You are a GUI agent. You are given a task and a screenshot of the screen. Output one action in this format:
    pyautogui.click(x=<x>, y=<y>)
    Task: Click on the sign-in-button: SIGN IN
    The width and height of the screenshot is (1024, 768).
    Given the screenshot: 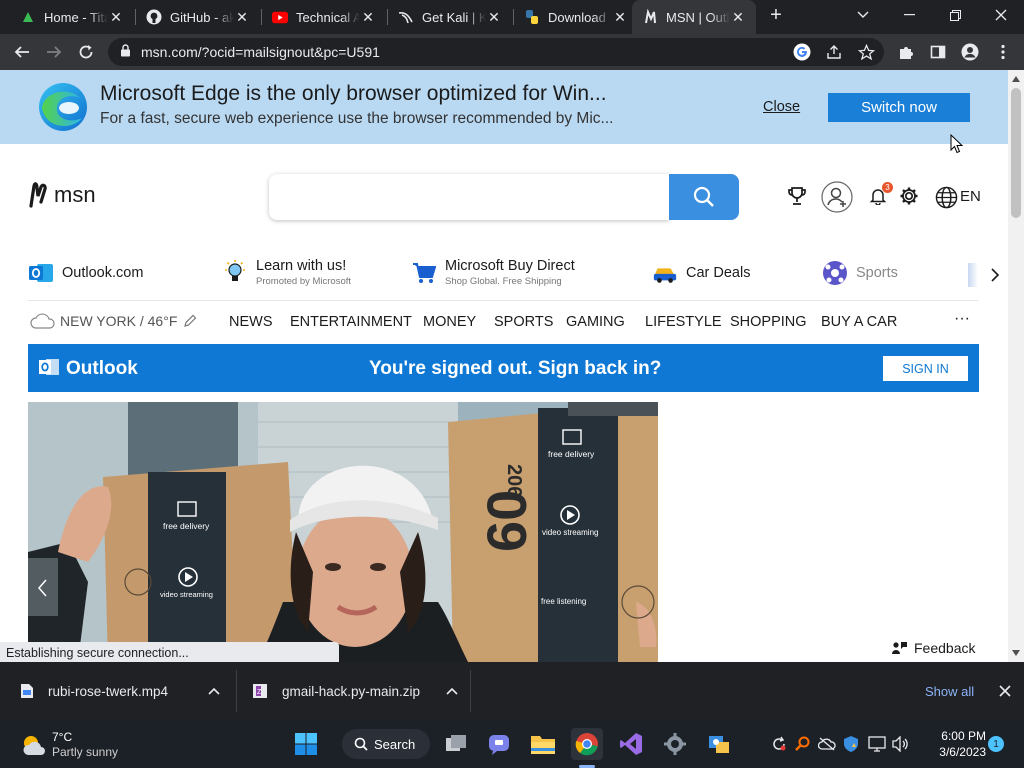 What is the action you would take?
    pyautogui.click(x=925, y=368)
    